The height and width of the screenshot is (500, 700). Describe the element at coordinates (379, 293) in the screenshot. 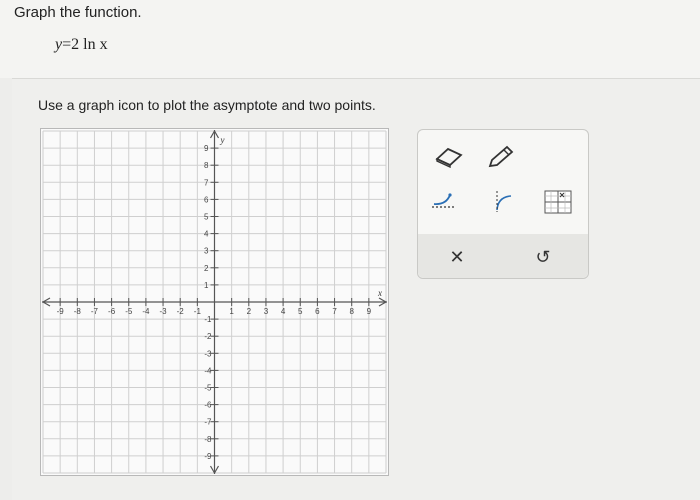

I see `x-axis-label: x` at that location.